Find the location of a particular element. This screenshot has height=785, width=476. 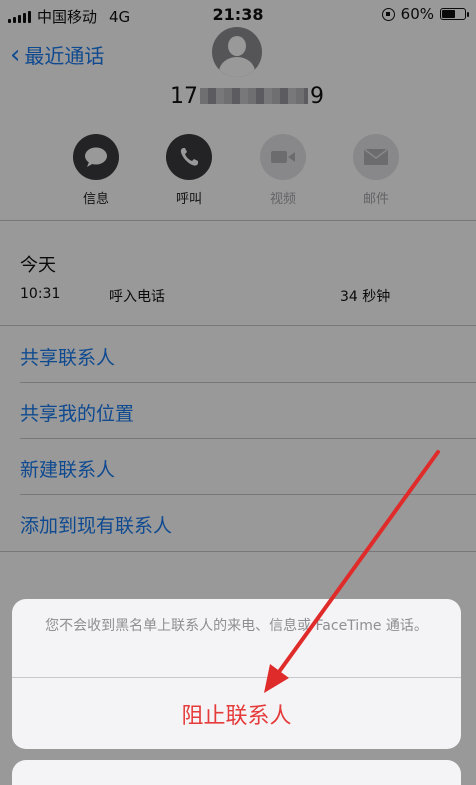

sheet-message: 您不会收到黑名单上联系人的来电、信息或 FaceTime 通话。 is located at coordinates (236, 626).